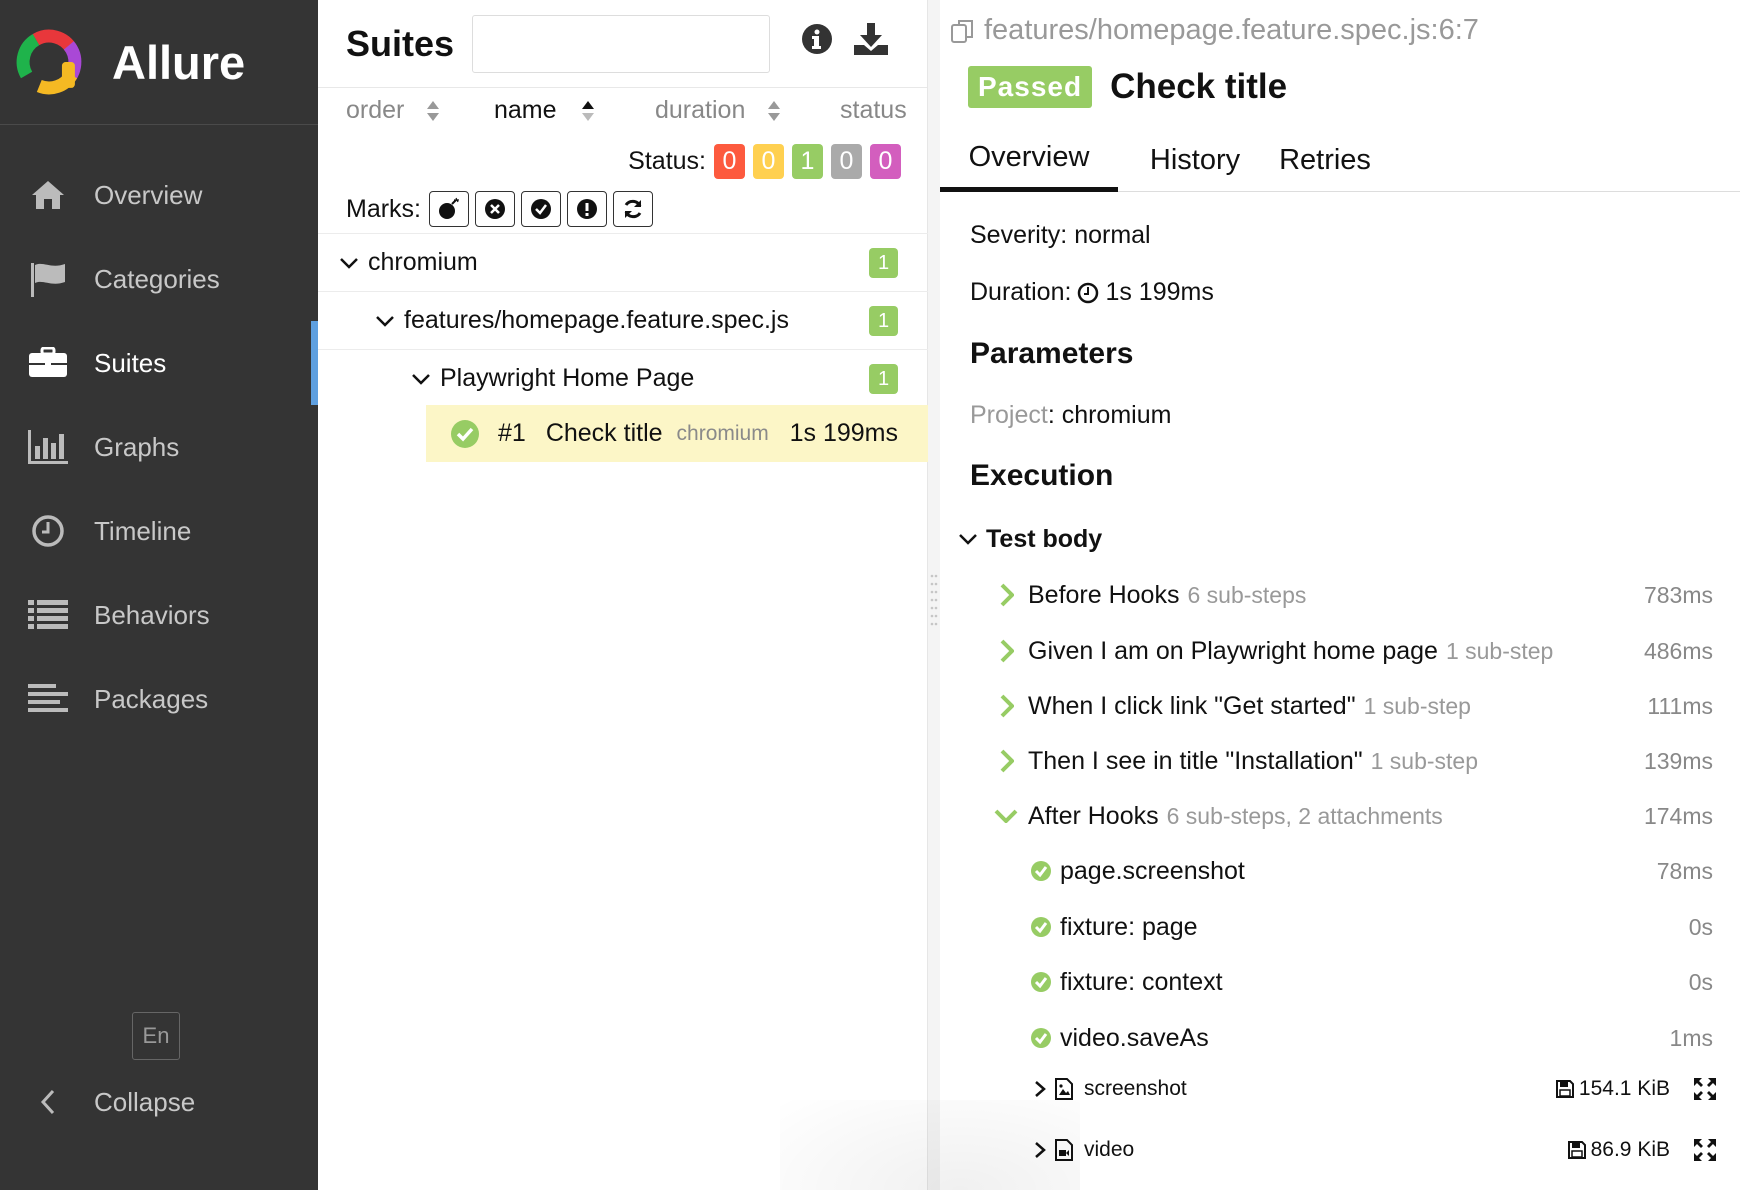 The height and width of the screenshot is (1190, 1740). I want to click on sort-duration: duration, so click(718, 110).